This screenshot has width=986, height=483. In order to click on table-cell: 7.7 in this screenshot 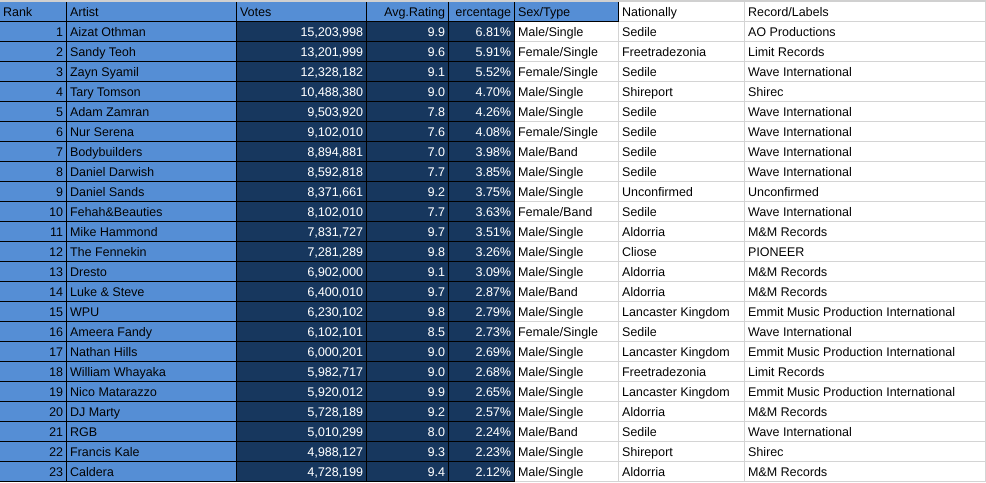, I will do `click(408, 172)`.